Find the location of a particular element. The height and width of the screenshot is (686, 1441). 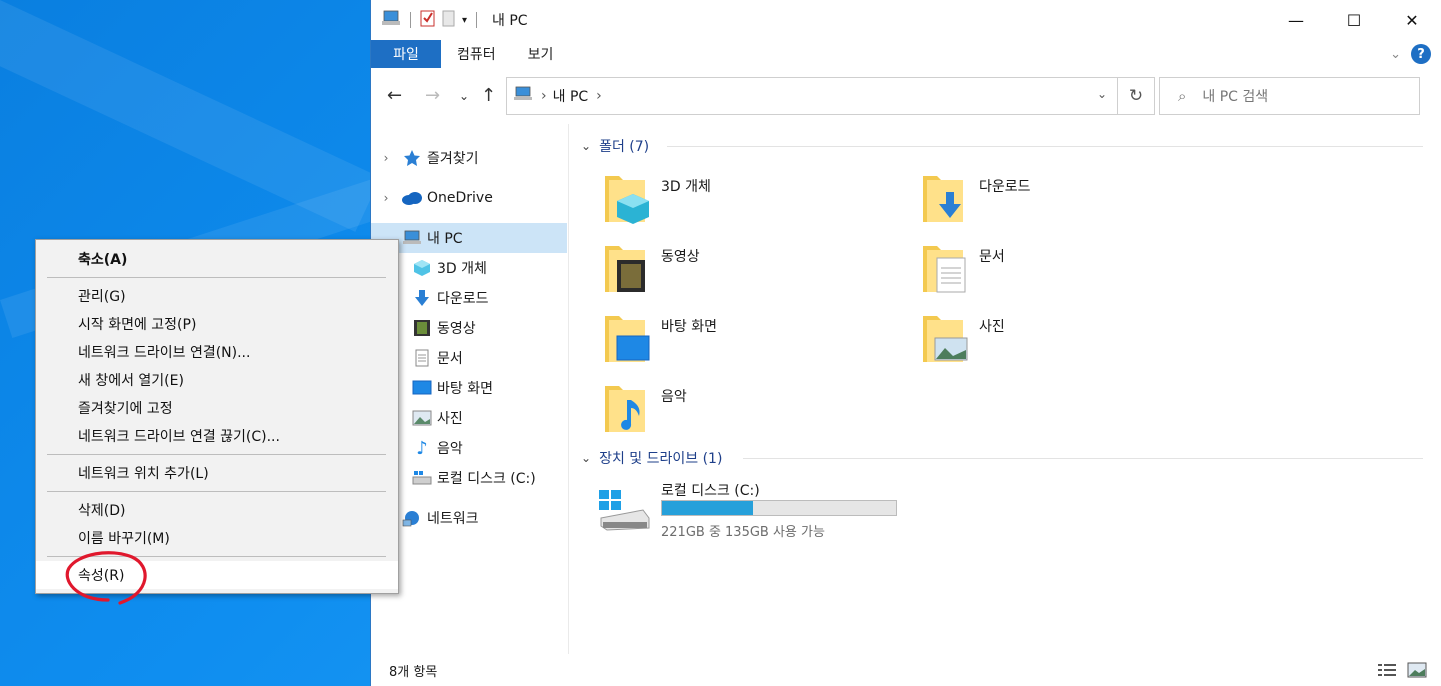

folder-name: 3D 개체 is located at coordinates (686, 187).